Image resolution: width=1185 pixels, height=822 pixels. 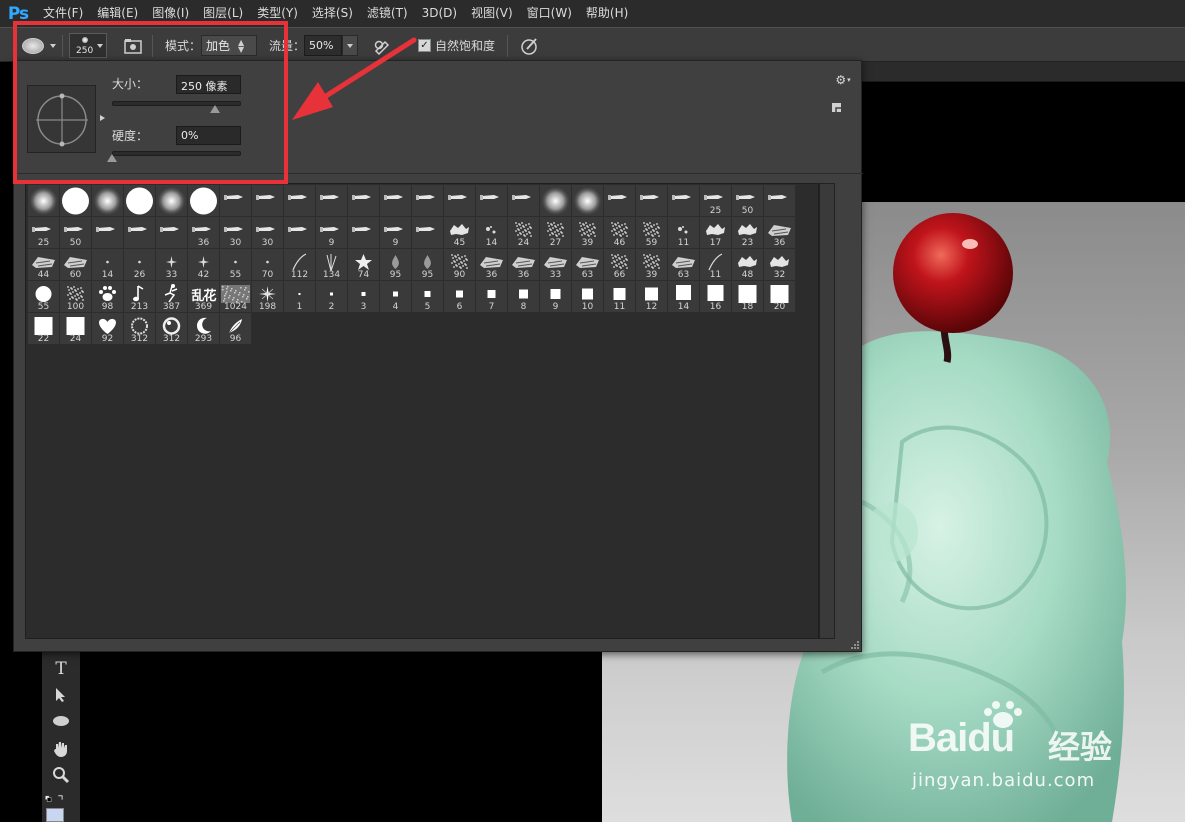 What do you see at coordinates (76, 265) in the screenshot?
I see `brush-preset-item: 60` at bounding box center [76, 265].